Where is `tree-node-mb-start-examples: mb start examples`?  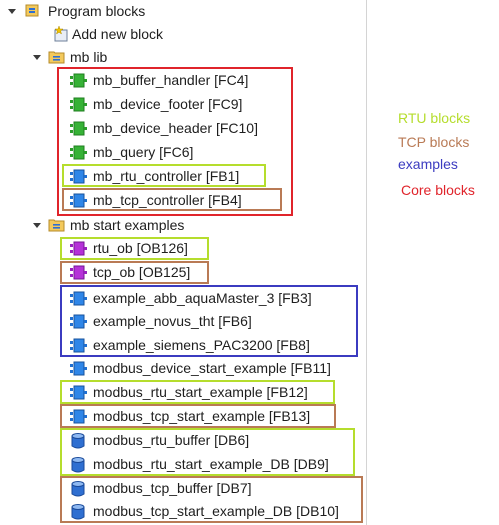 tree-node-mb-start-examples: mb start examples is located at coordinates (183, 225).